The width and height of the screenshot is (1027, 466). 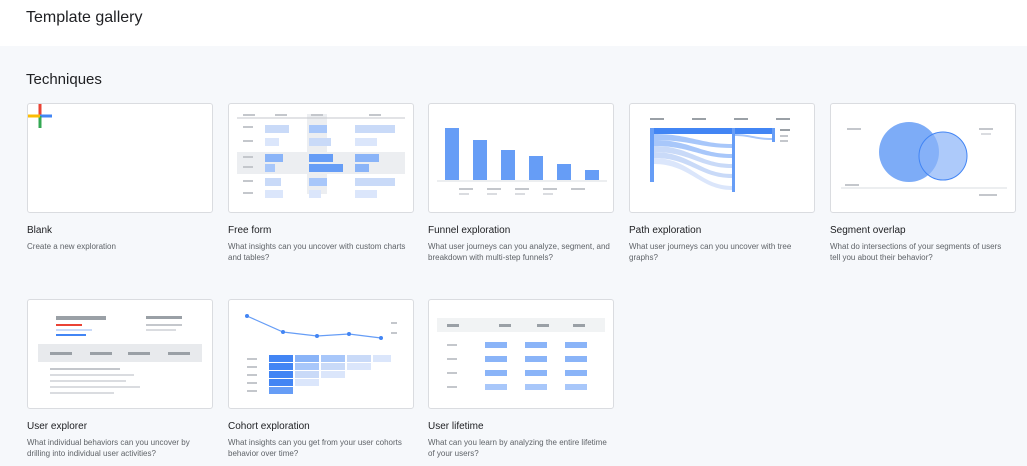 I want to click on venn-diagram-illustration, so click(x=924, y=159).